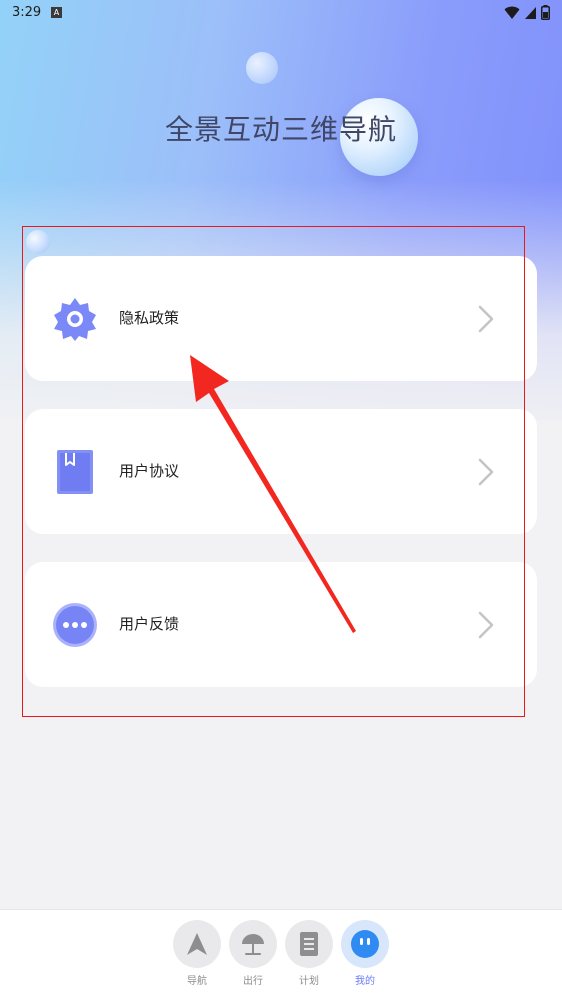 The width and height of the screenshot is (562, 999). Describe the element at coordinates (365, 944) in the screenshot. I see `profile-face-icon` at that location.